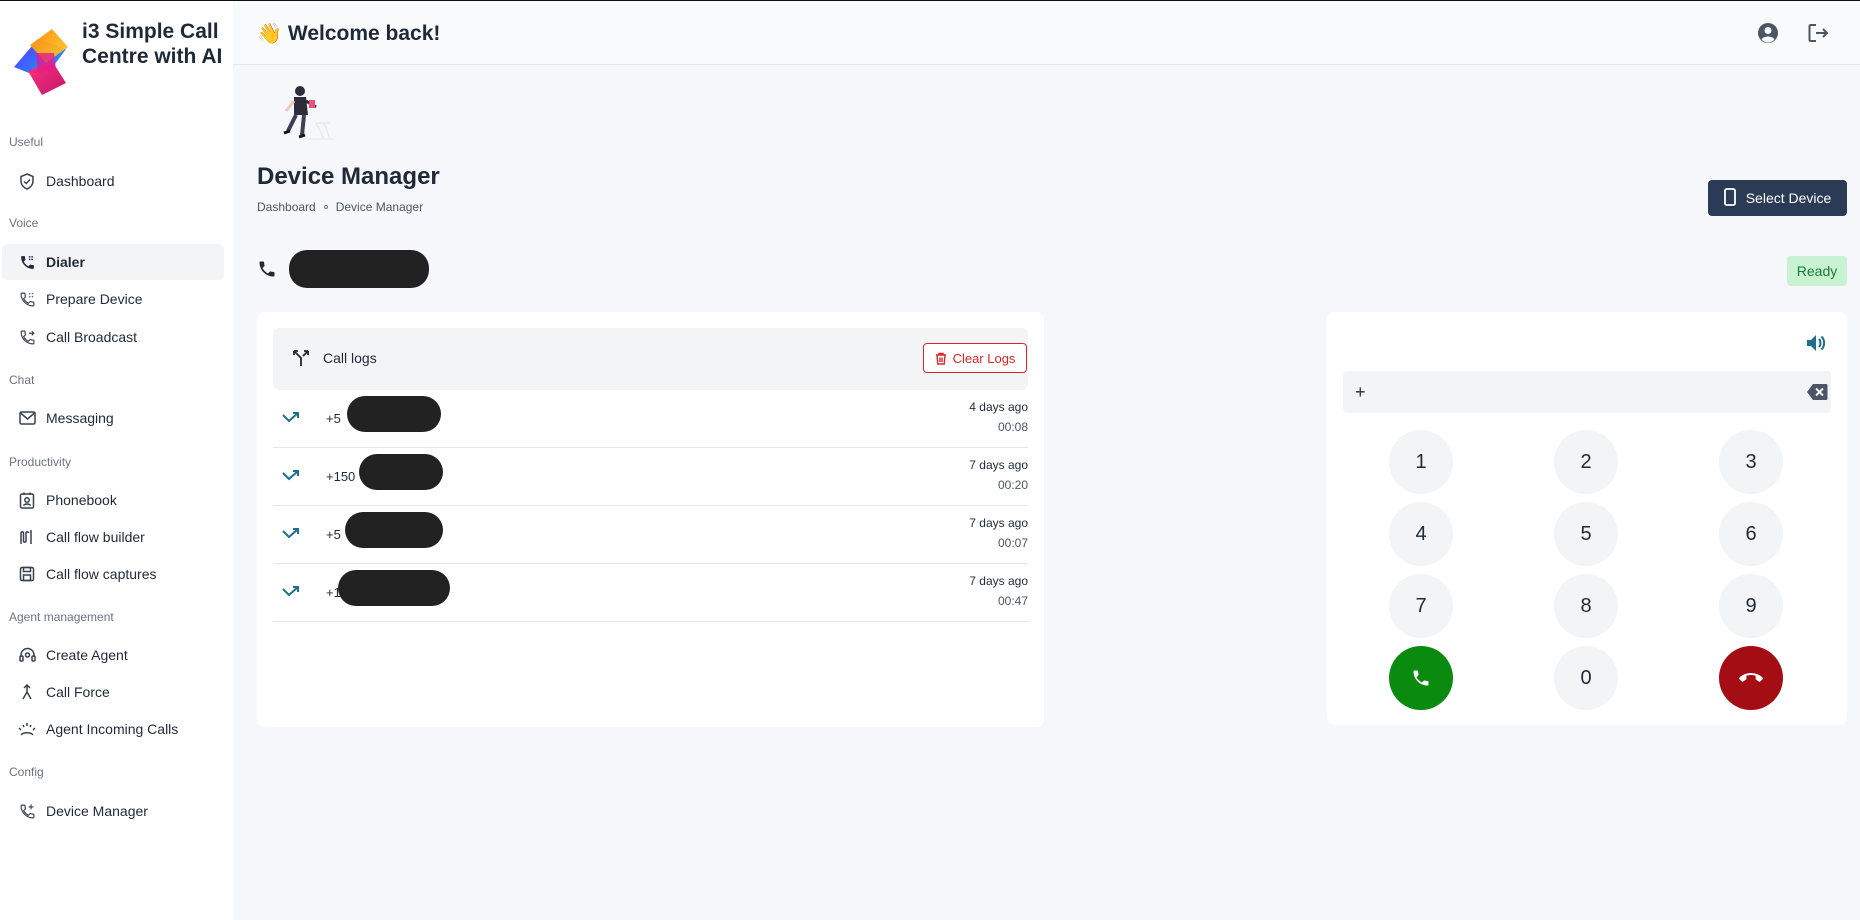  I want to click on sidebar-item-create-agent: Create Agent, so click(113, 655).